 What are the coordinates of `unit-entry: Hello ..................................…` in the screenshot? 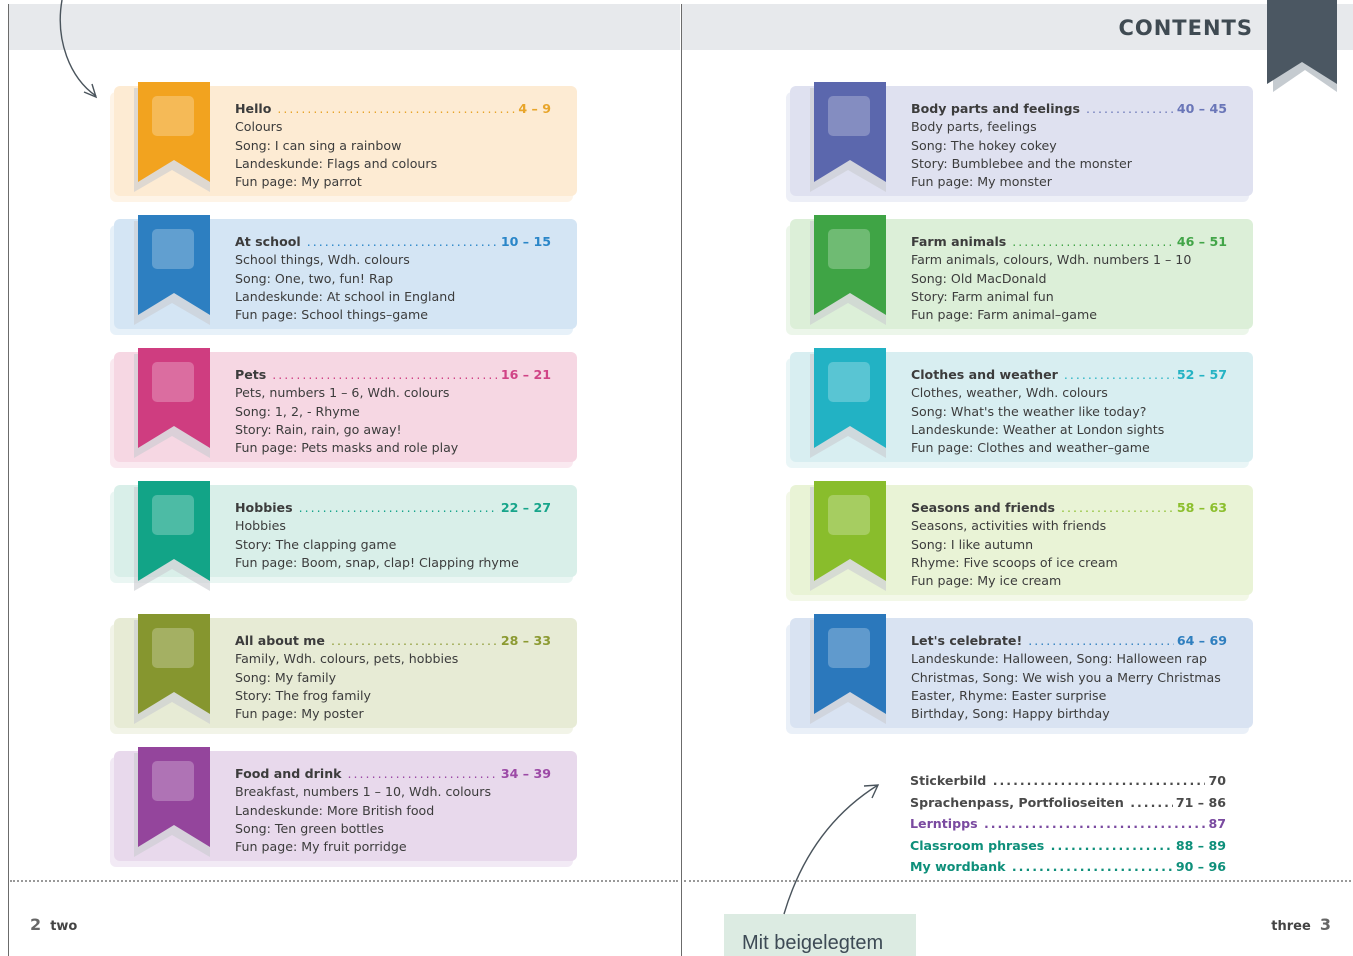 It's located at (393, 145).